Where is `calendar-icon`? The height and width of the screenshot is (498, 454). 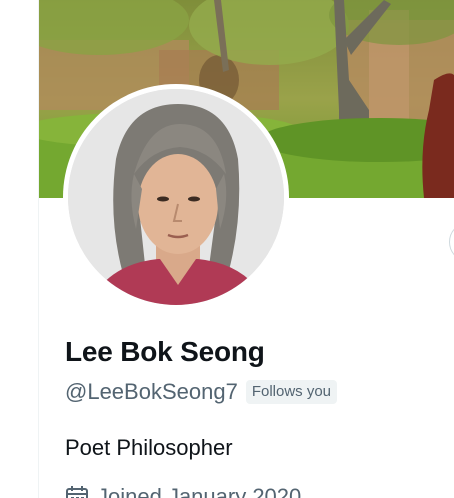 calendar-icon is located at coordinates (77, 491).